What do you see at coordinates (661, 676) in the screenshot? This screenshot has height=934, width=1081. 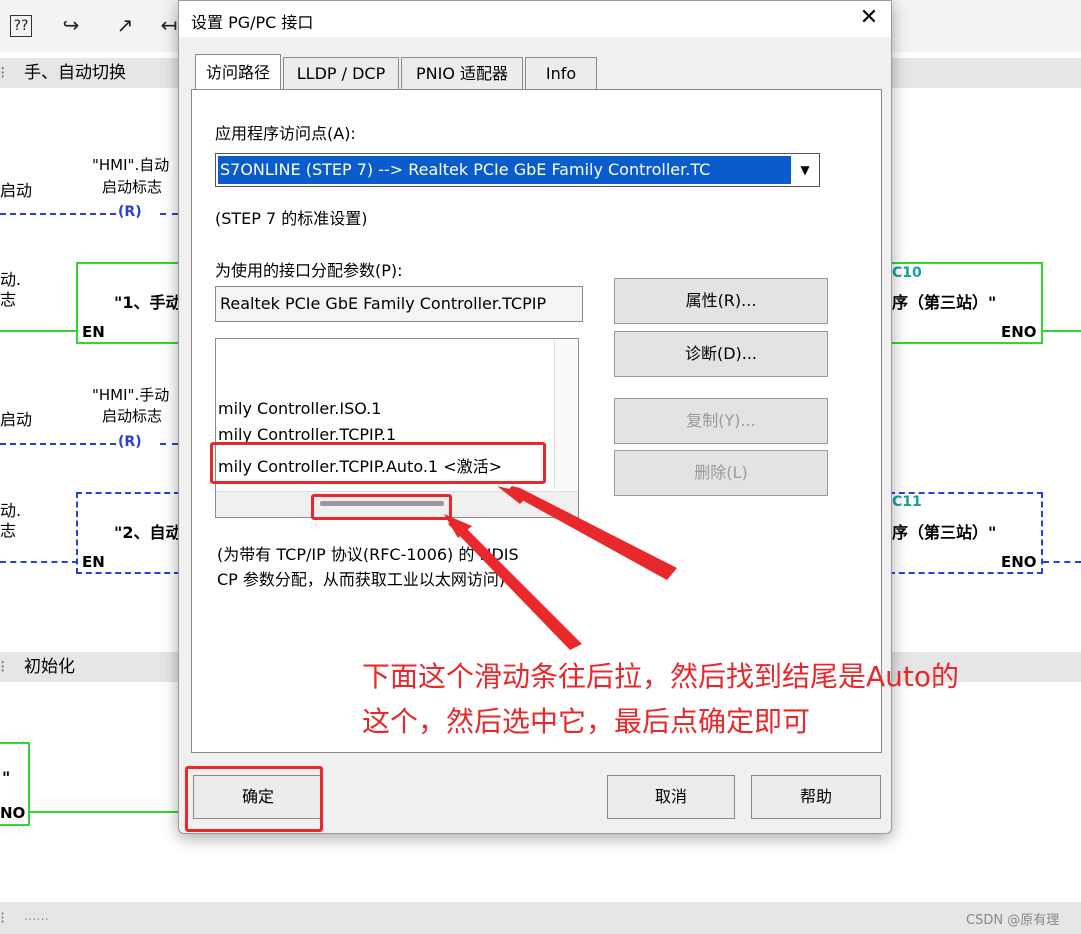 I see `annotation-line-1: 下面这个滑动条往后拉，然后找到结尾是Auto的` at bounding box center [661, 676].